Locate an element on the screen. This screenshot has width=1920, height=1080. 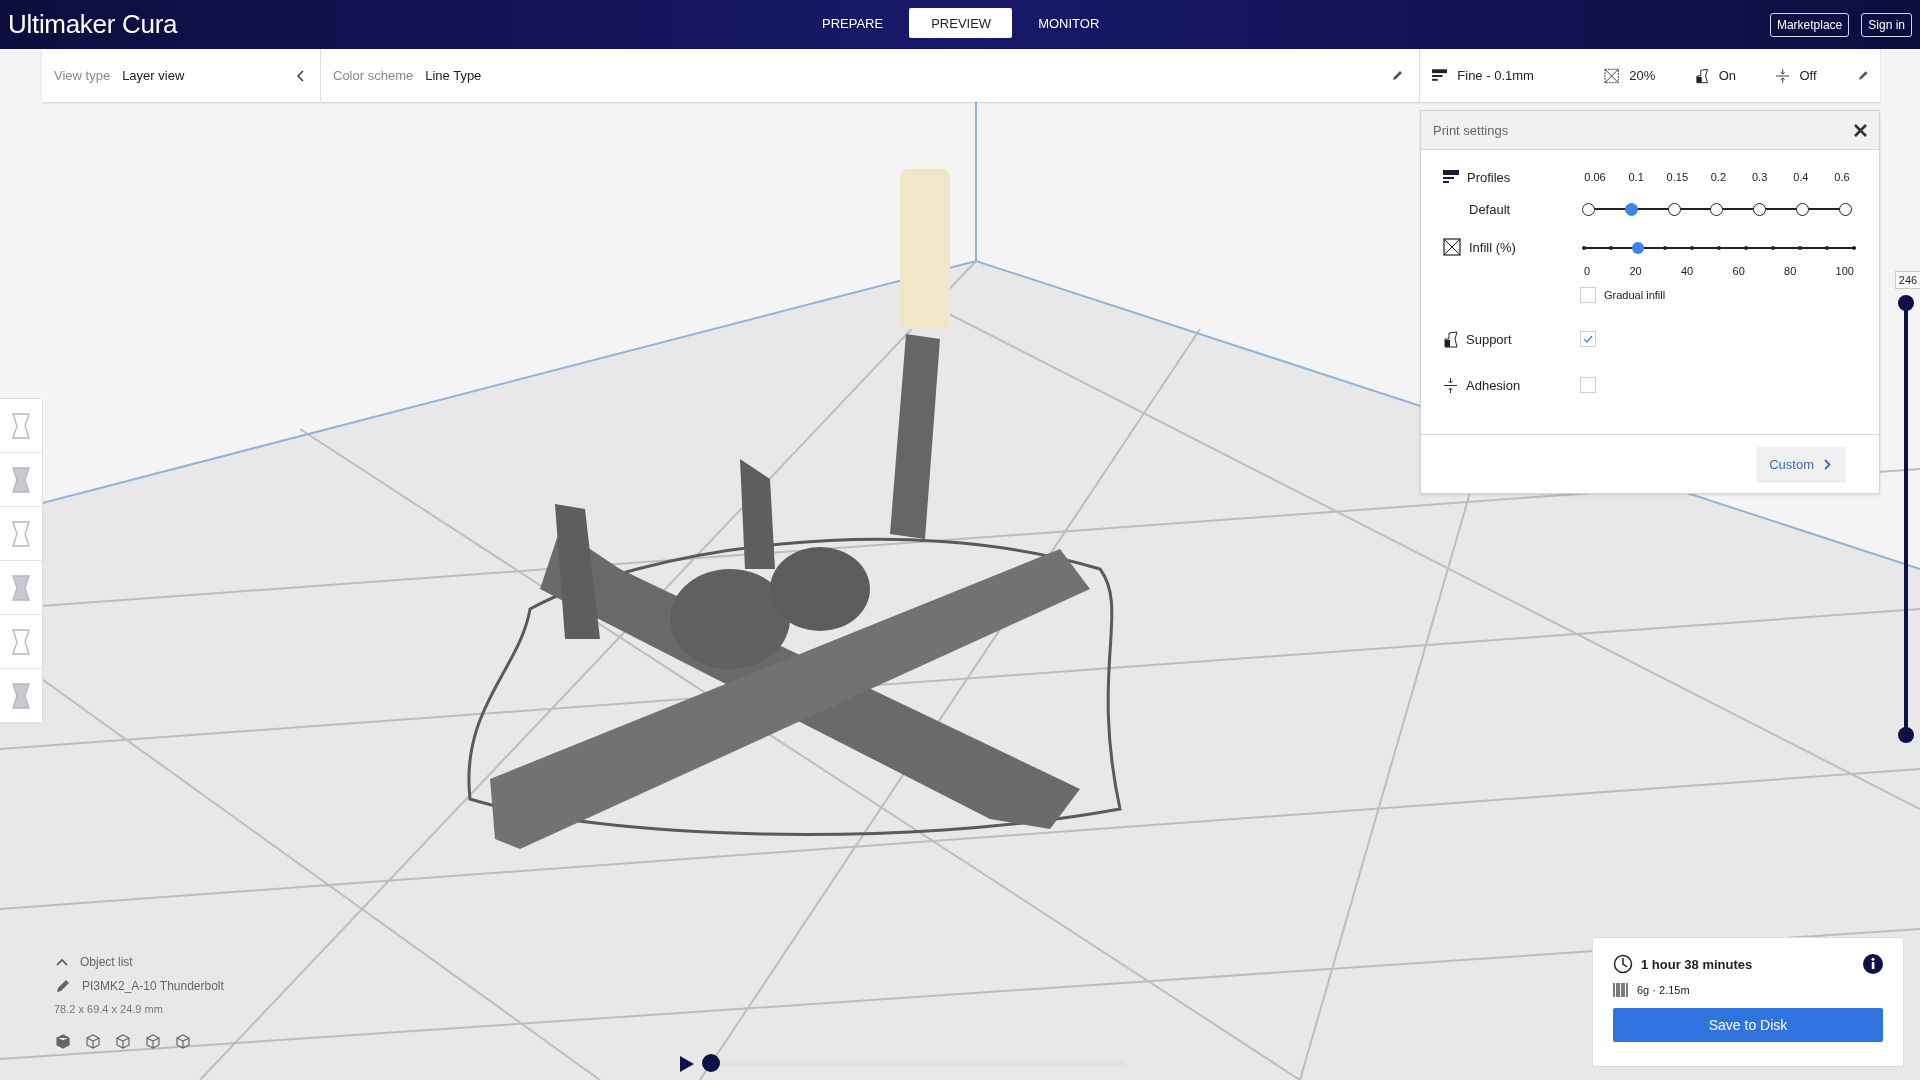
support-summary: On is located at coordinates (1727, 75).